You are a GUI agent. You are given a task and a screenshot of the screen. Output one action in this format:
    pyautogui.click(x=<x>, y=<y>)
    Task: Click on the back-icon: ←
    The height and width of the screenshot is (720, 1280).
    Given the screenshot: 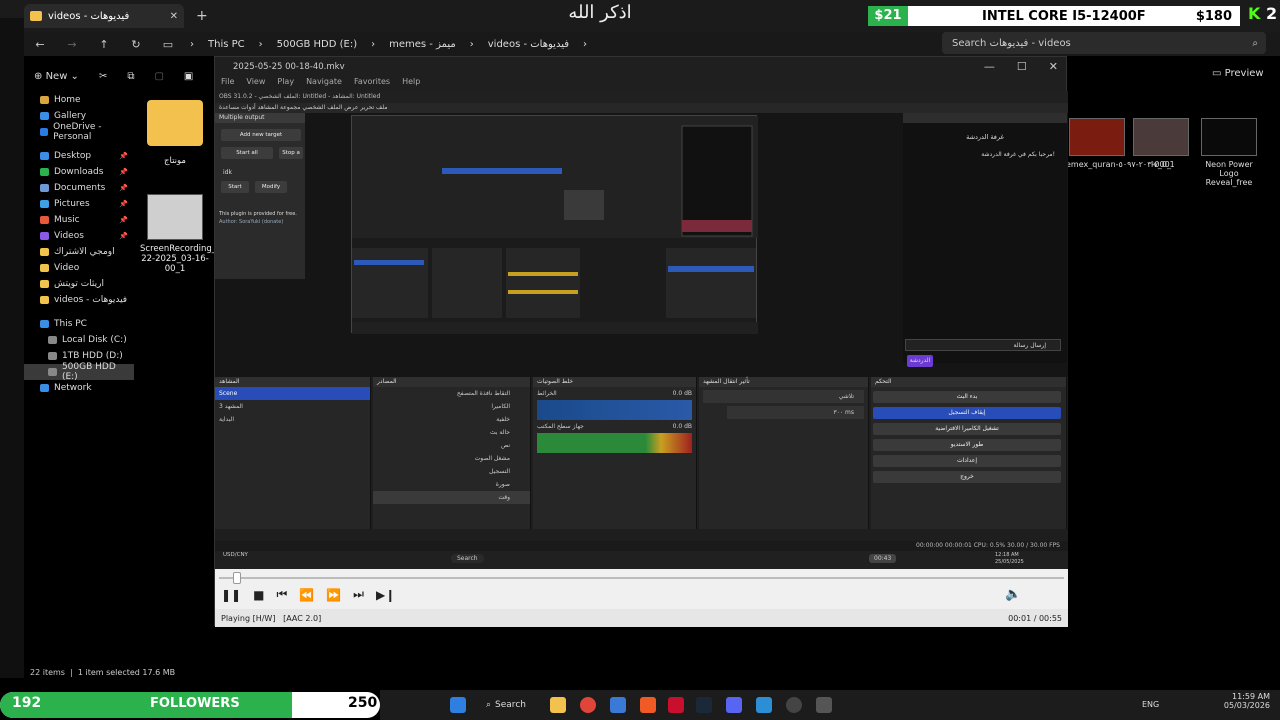 What is the action you would take?
    pyautogui.click(x=40, y=44)
    